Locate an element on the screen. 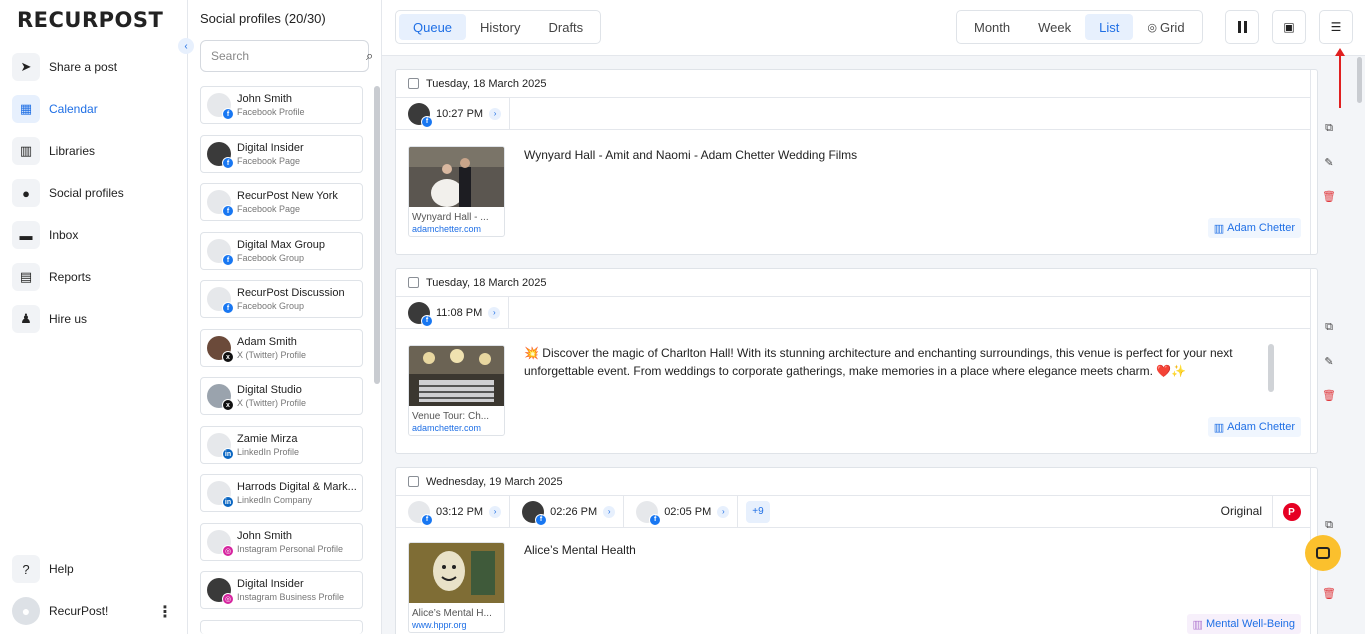  tab-month: Month is located at coordinates (992, 27).